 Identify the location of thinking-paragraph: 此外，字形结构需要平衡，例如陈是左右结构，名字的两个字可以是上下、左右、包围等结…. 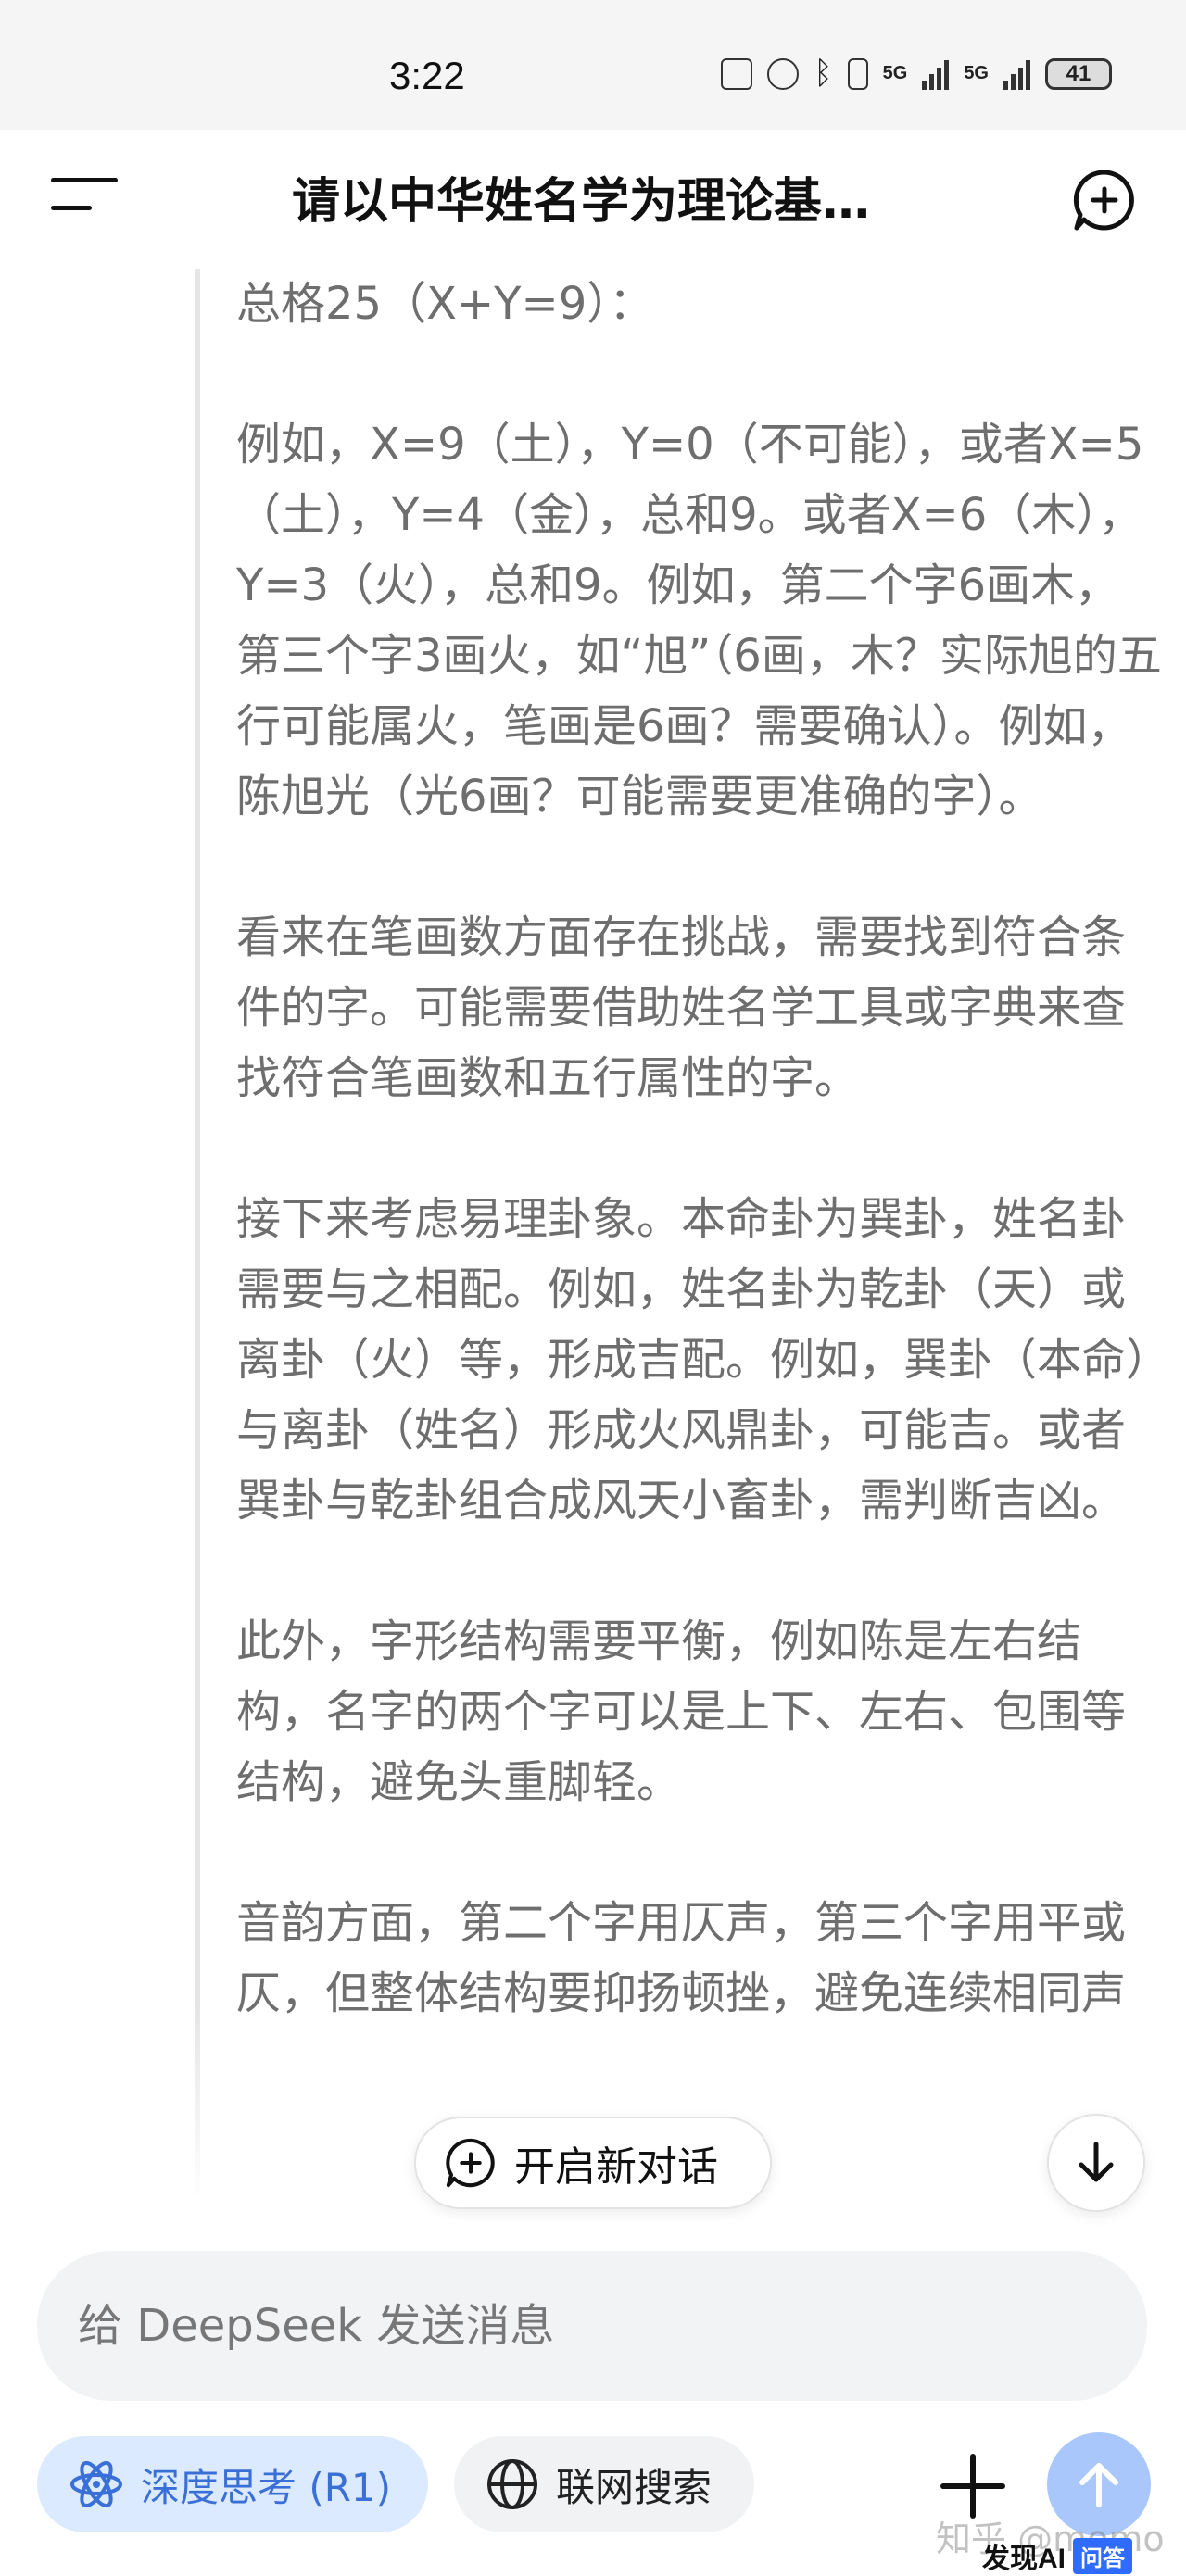
(681, 1711).